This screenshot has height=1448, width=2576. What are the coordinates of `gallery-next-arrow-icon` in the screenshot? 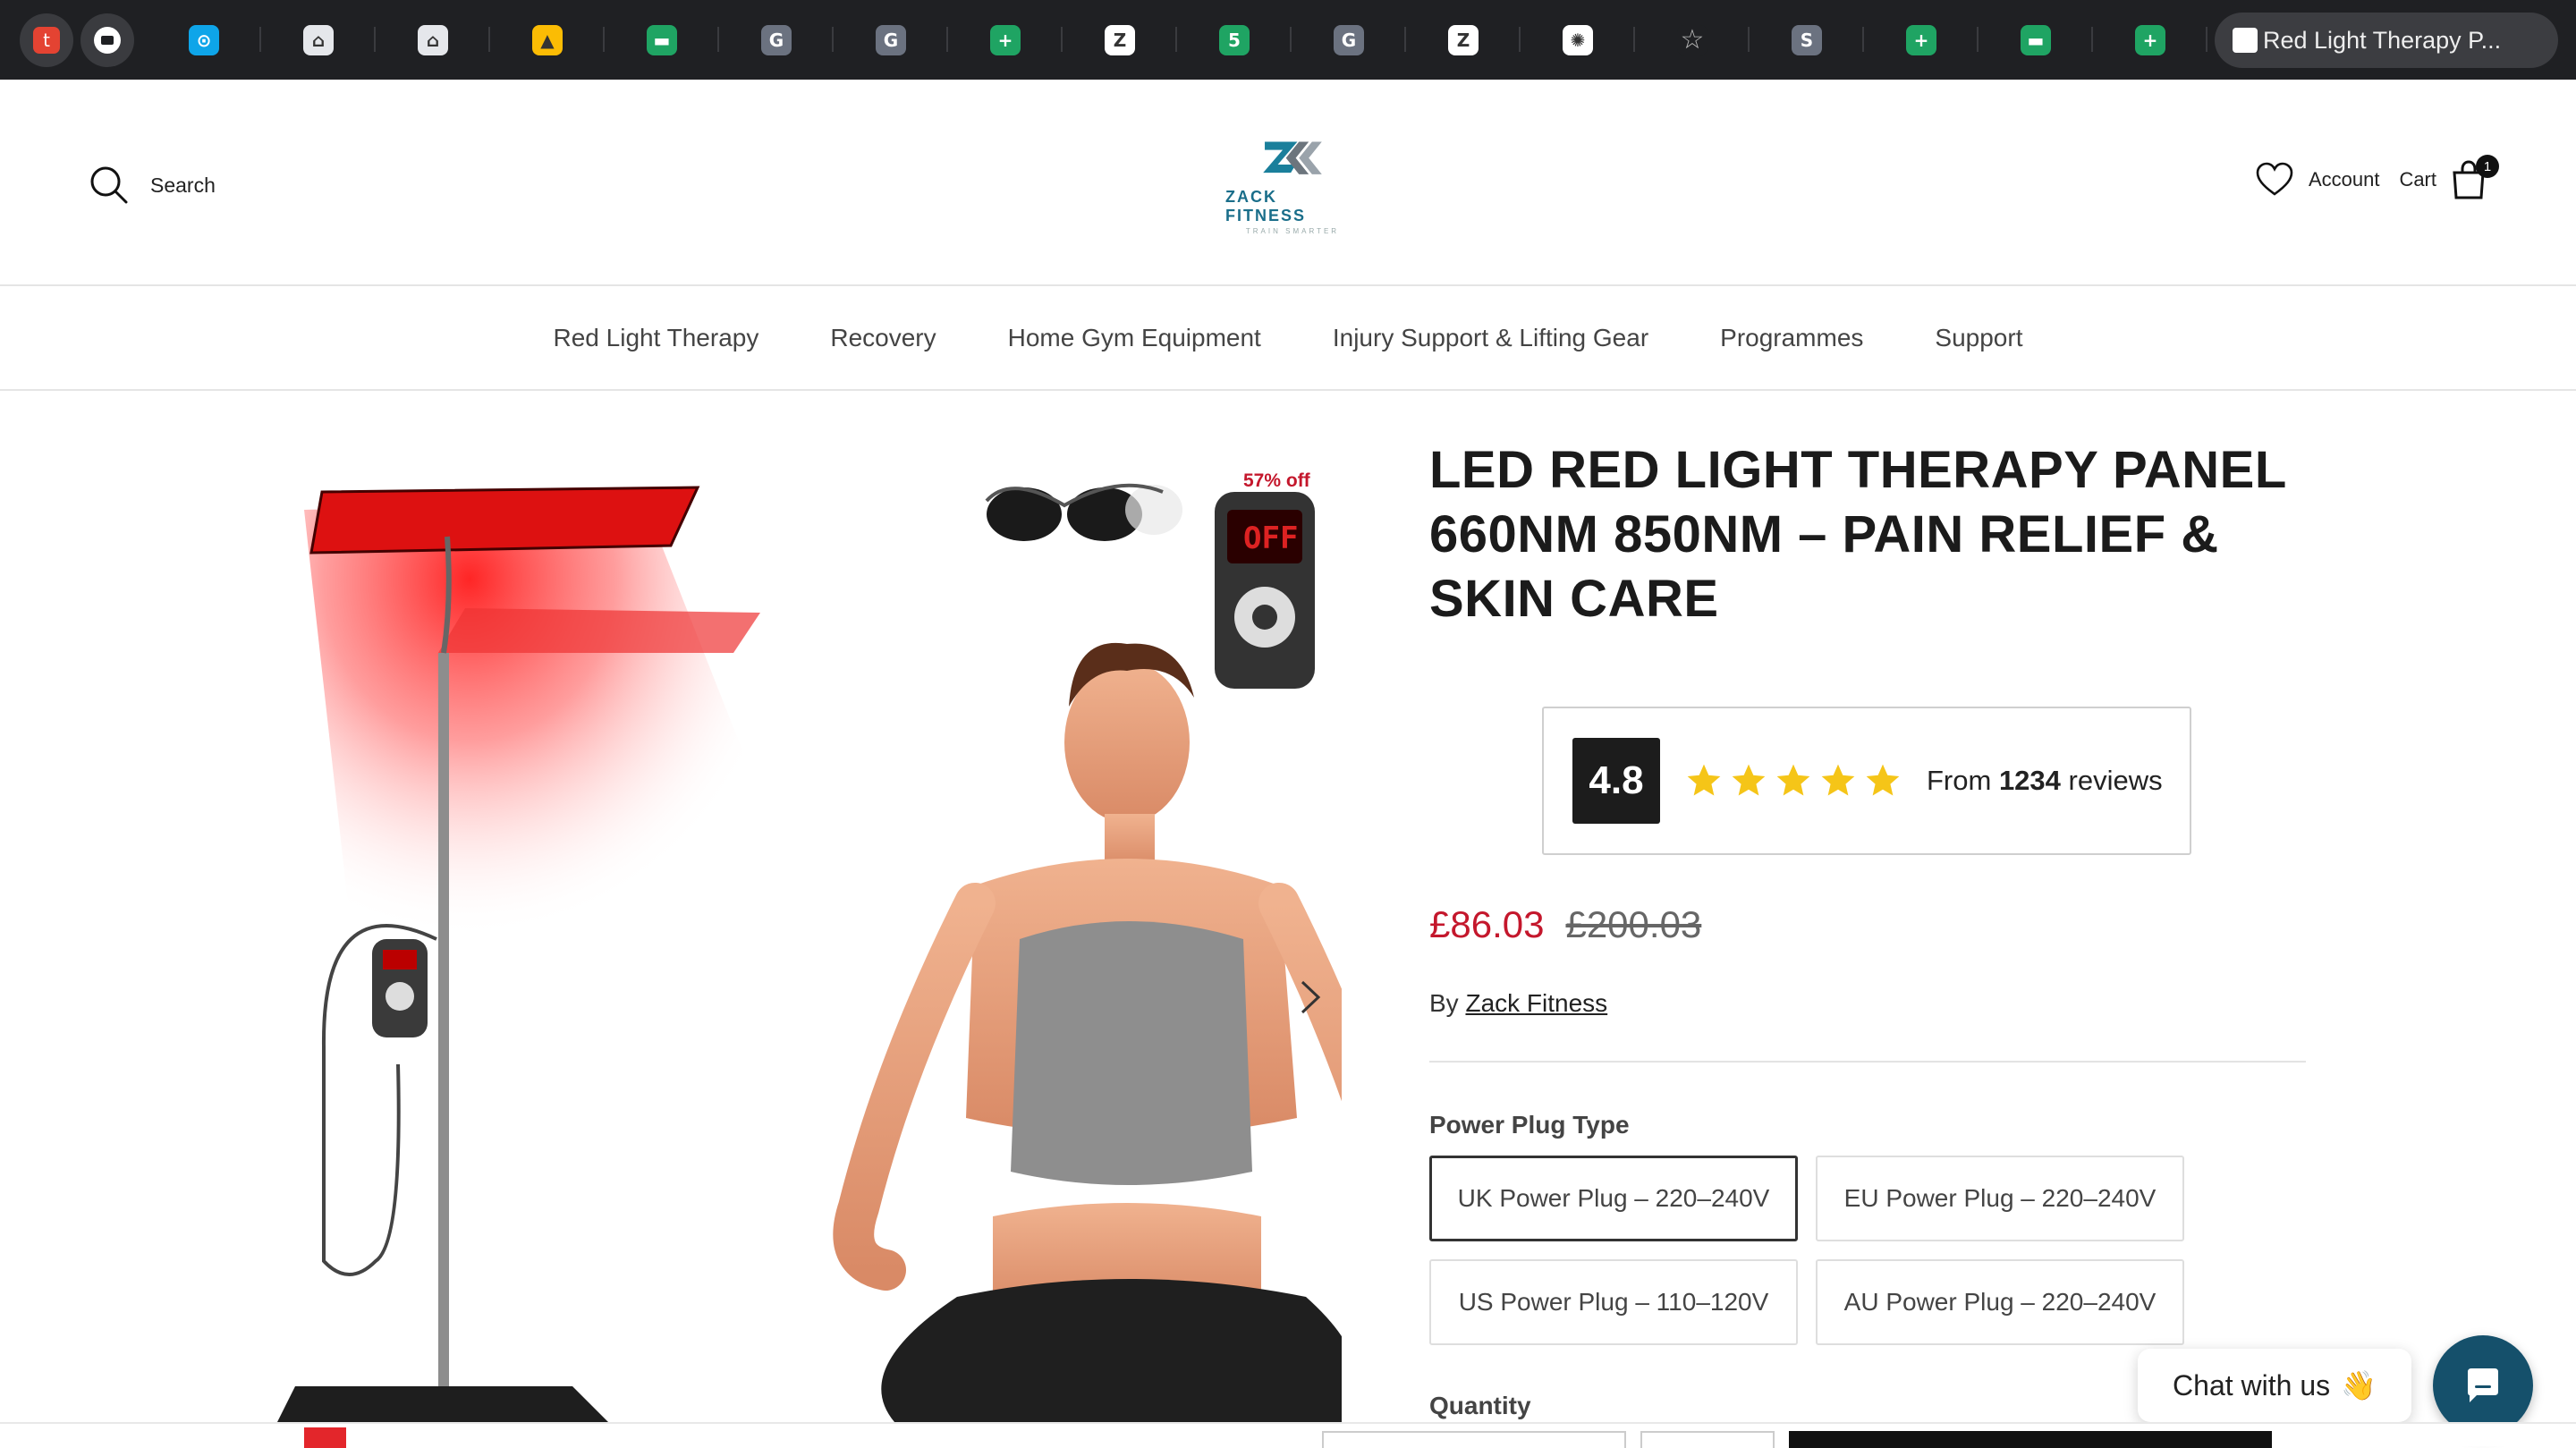 It's located at (1311, 997).